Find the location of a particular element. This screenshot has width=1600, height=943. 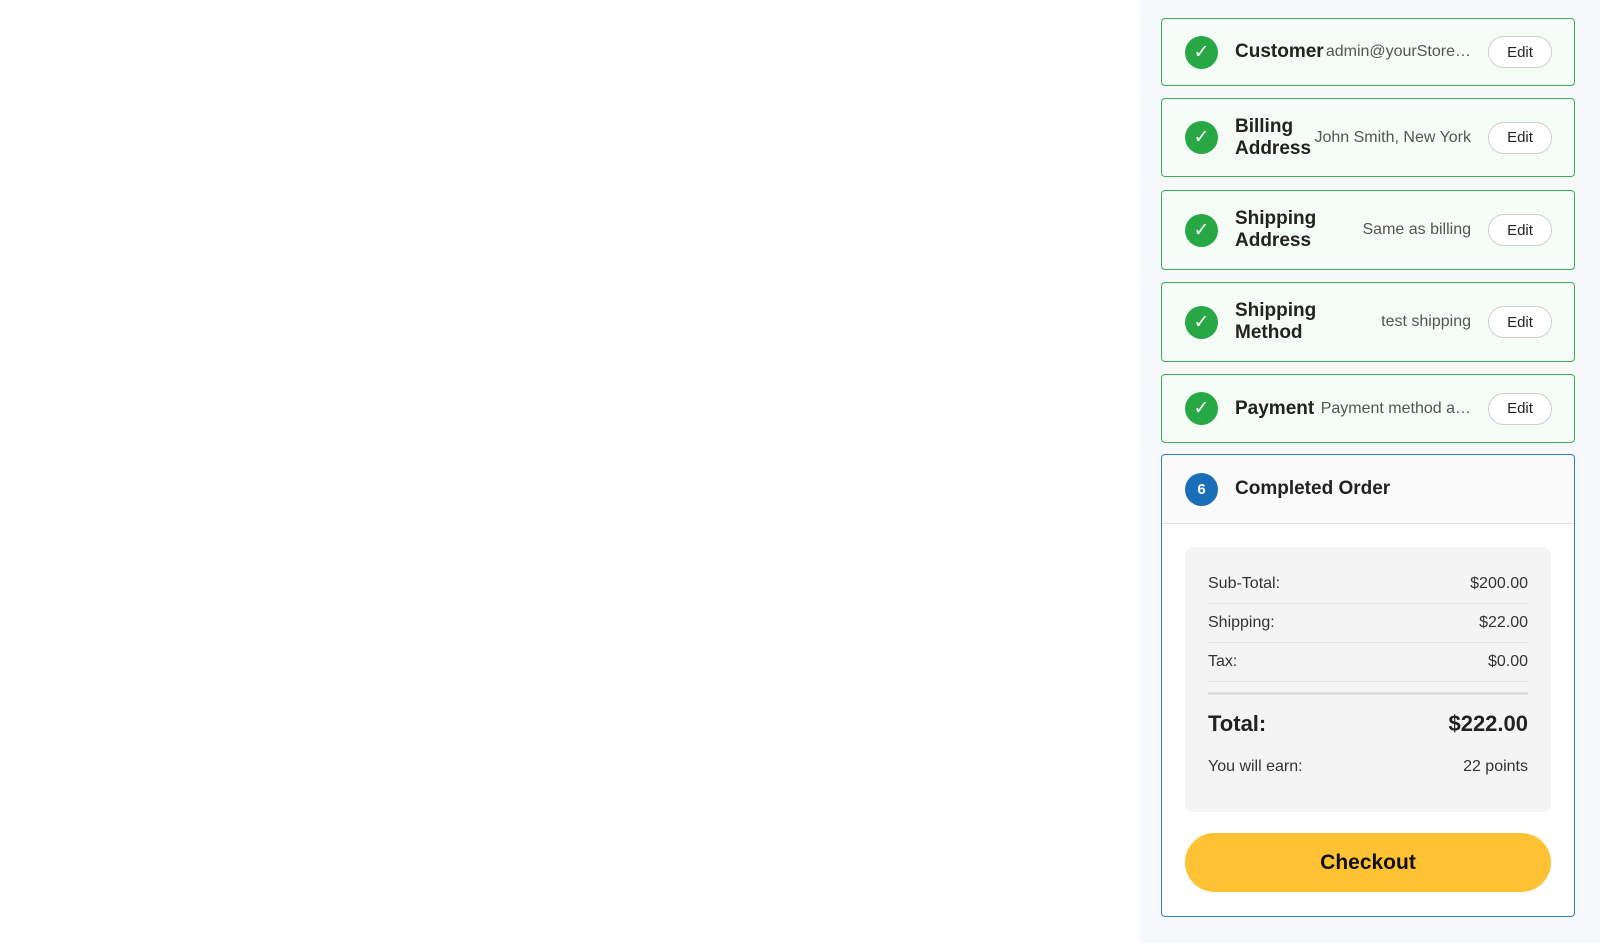

step-title: Billing Address is located at coordinates (1273, 137).